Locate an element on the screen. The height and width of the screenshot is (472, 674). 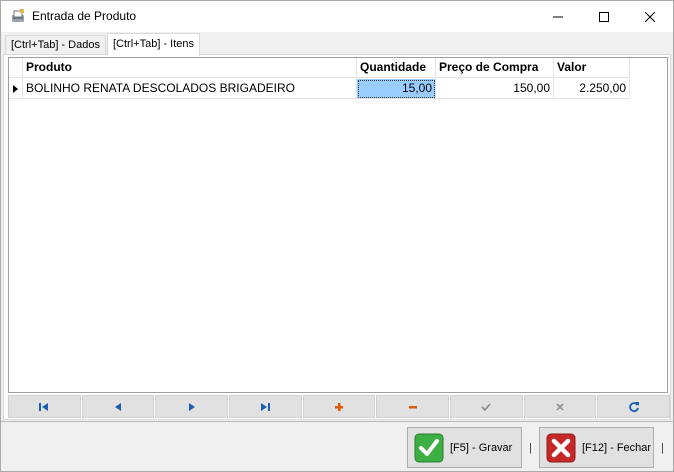
row-indicator-cell is located at coordinates (16, 89).